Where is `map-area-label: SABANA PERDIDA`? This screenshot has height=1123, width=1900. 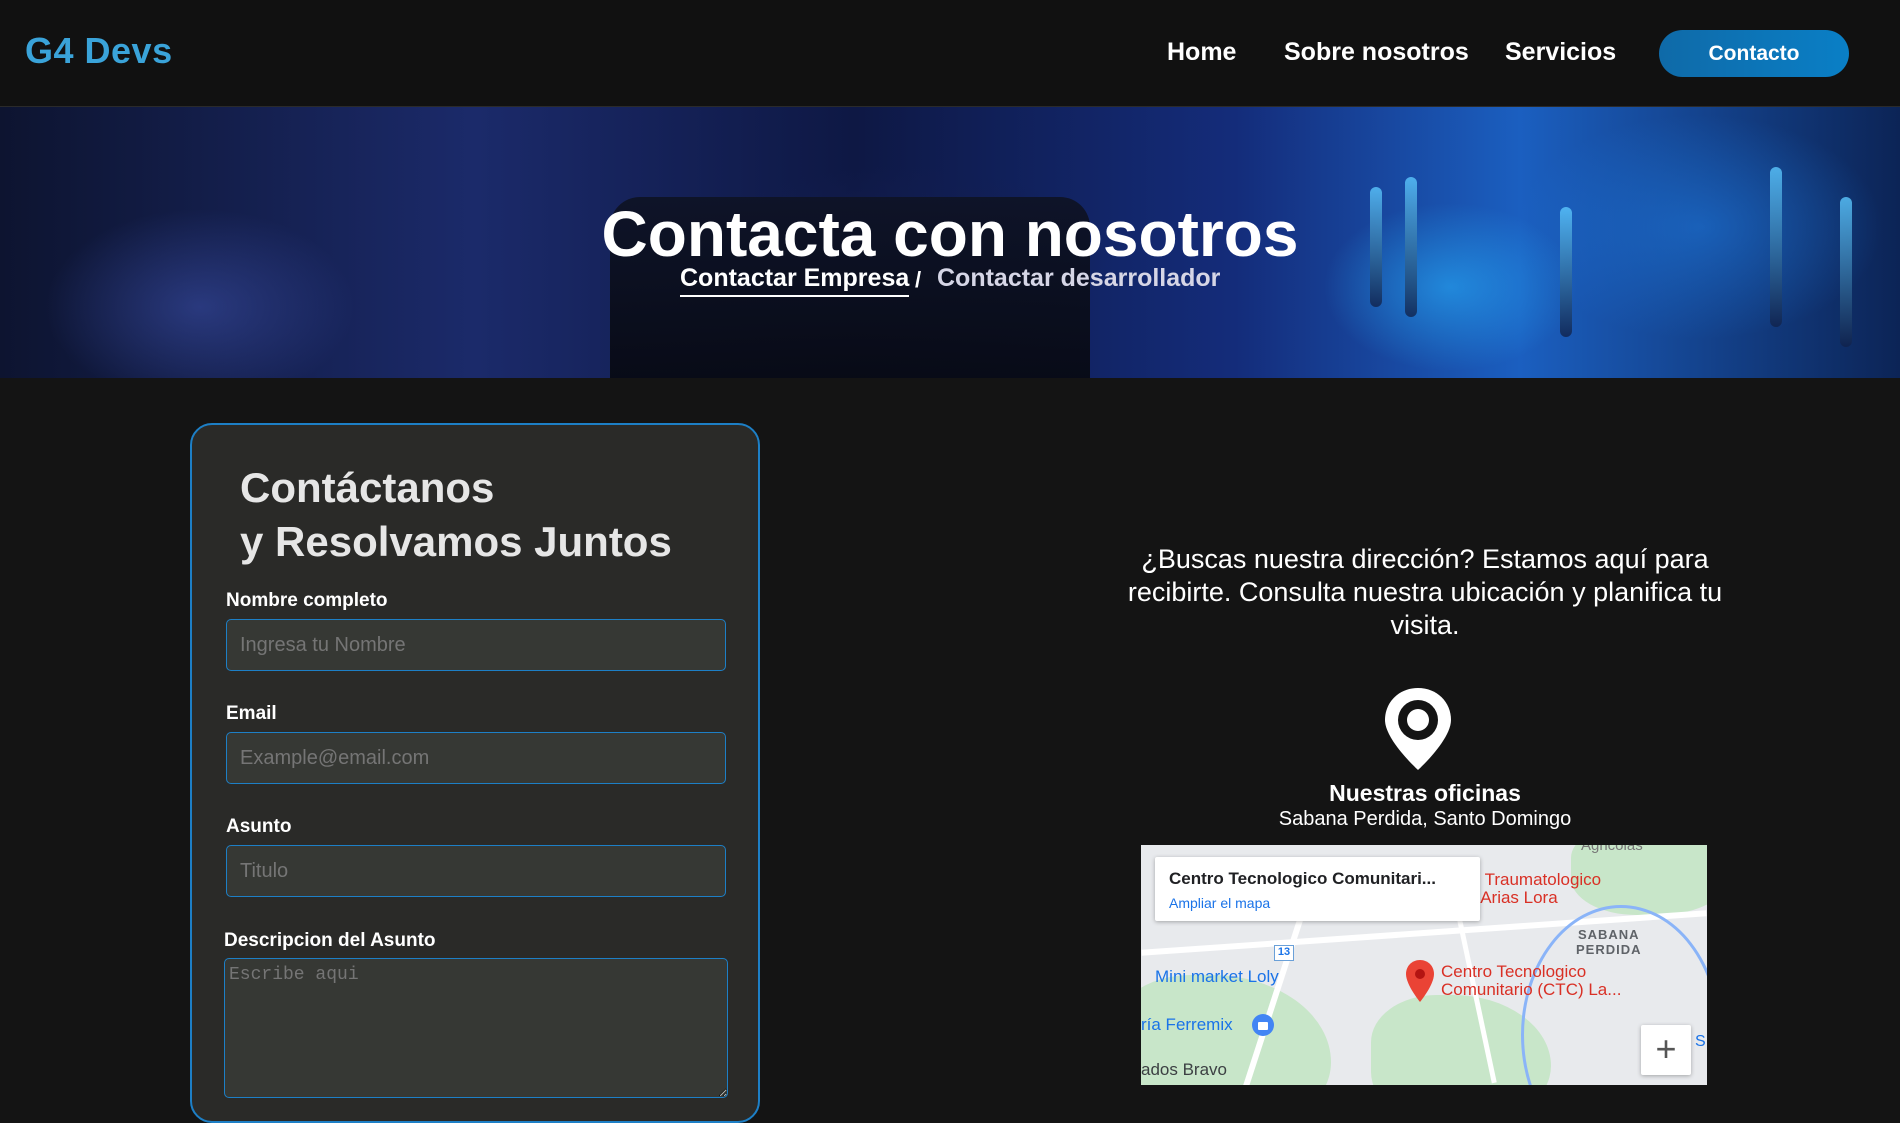
map-area-label: SABANA PERDIDA is located at coordinates (1609, 942).